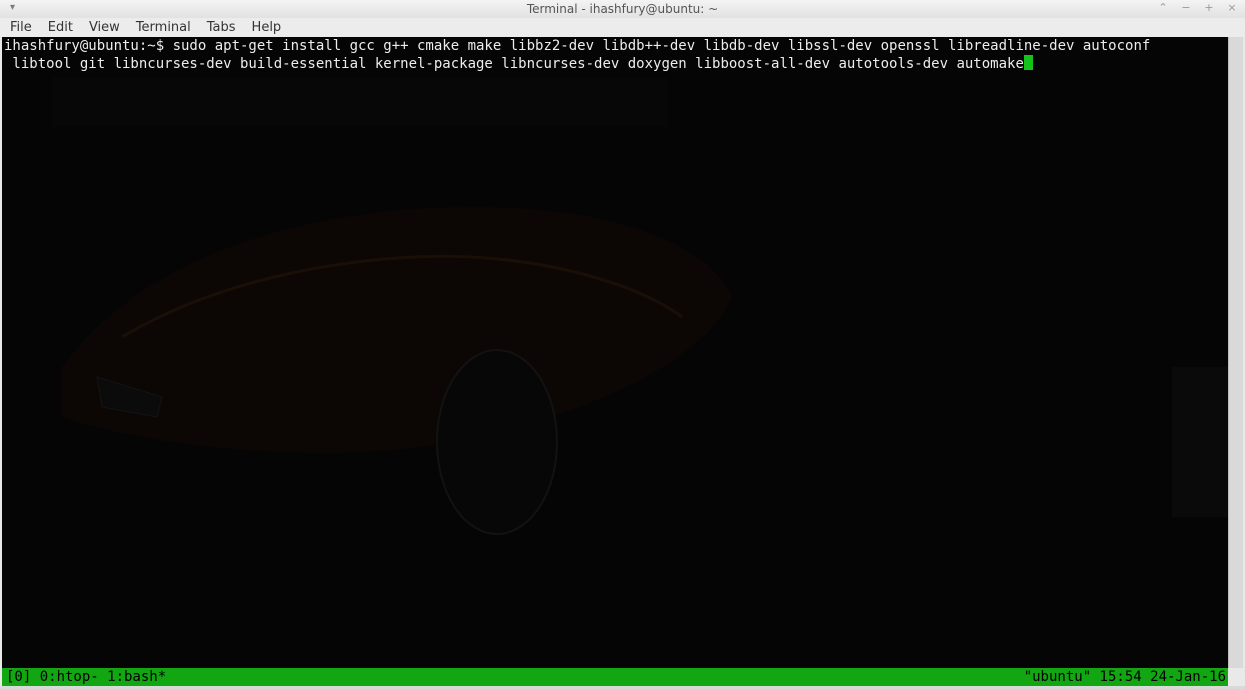 This screenshot has height=689, width=1245. Describe the element at coordinates (1124, 677) in the screenshot. I see `tmux-status-right: "ubuntu" 15:54 24-Jan-16` at that location.